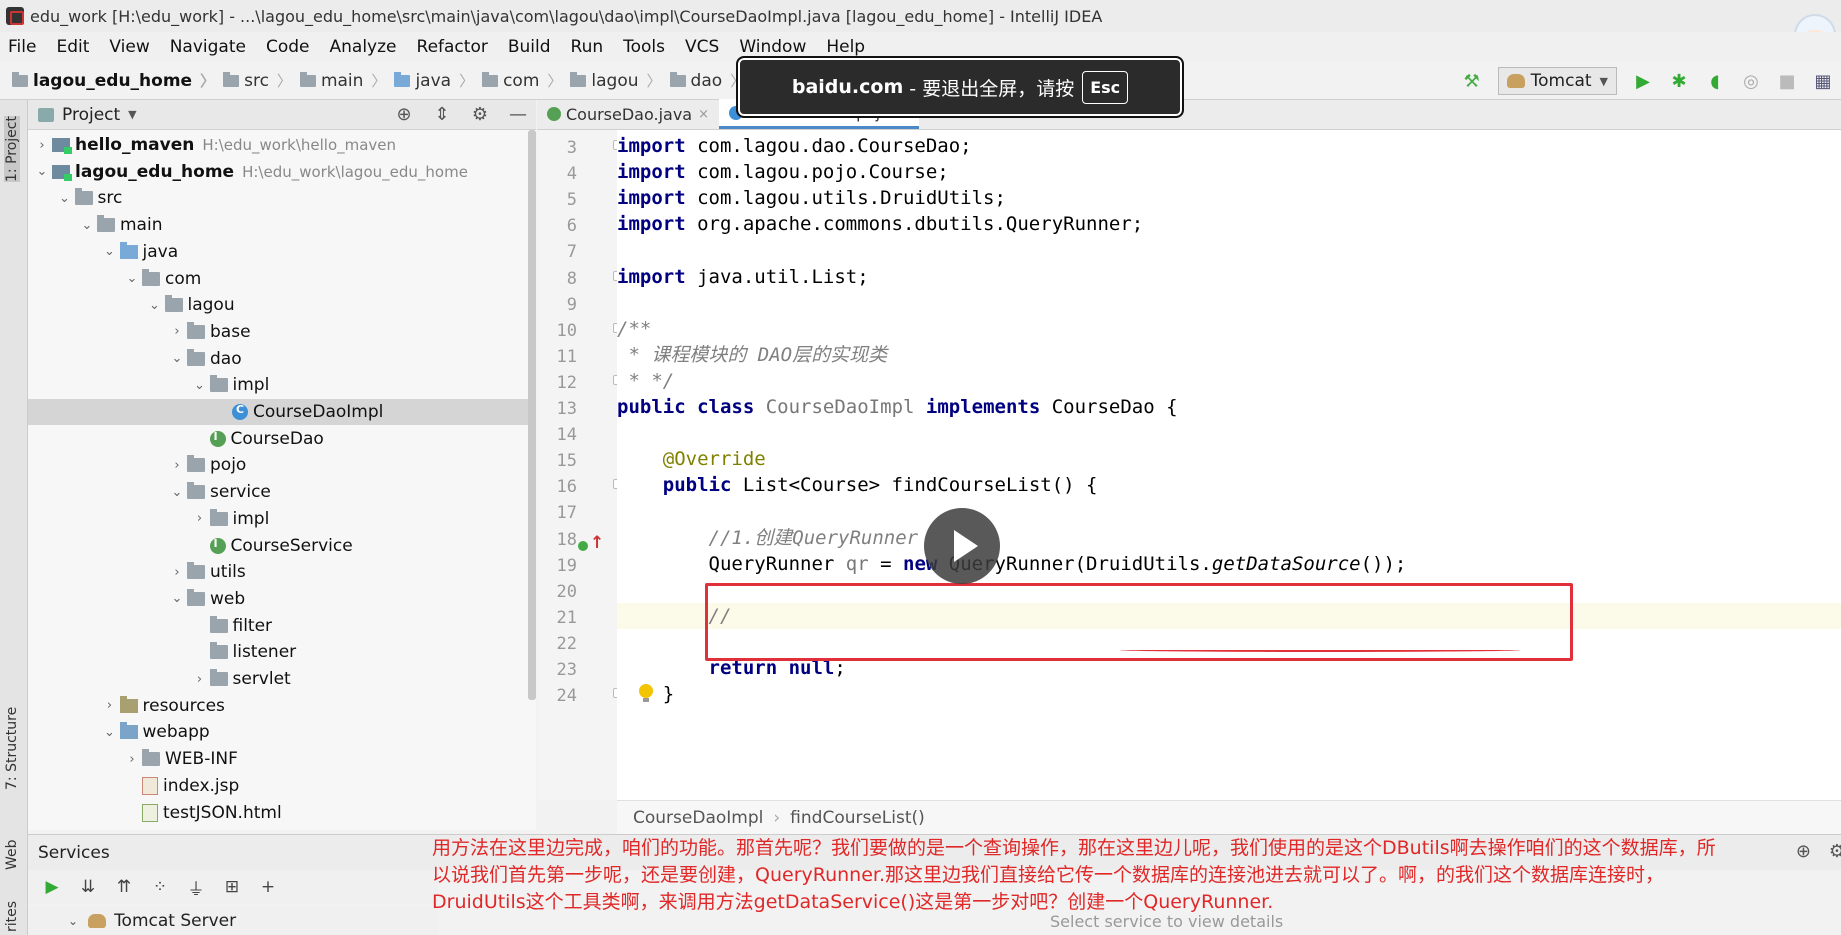 This screenshot has height=935, width=1841. I want to click on project-tool-tab: 1: Project, so click(12, 149).